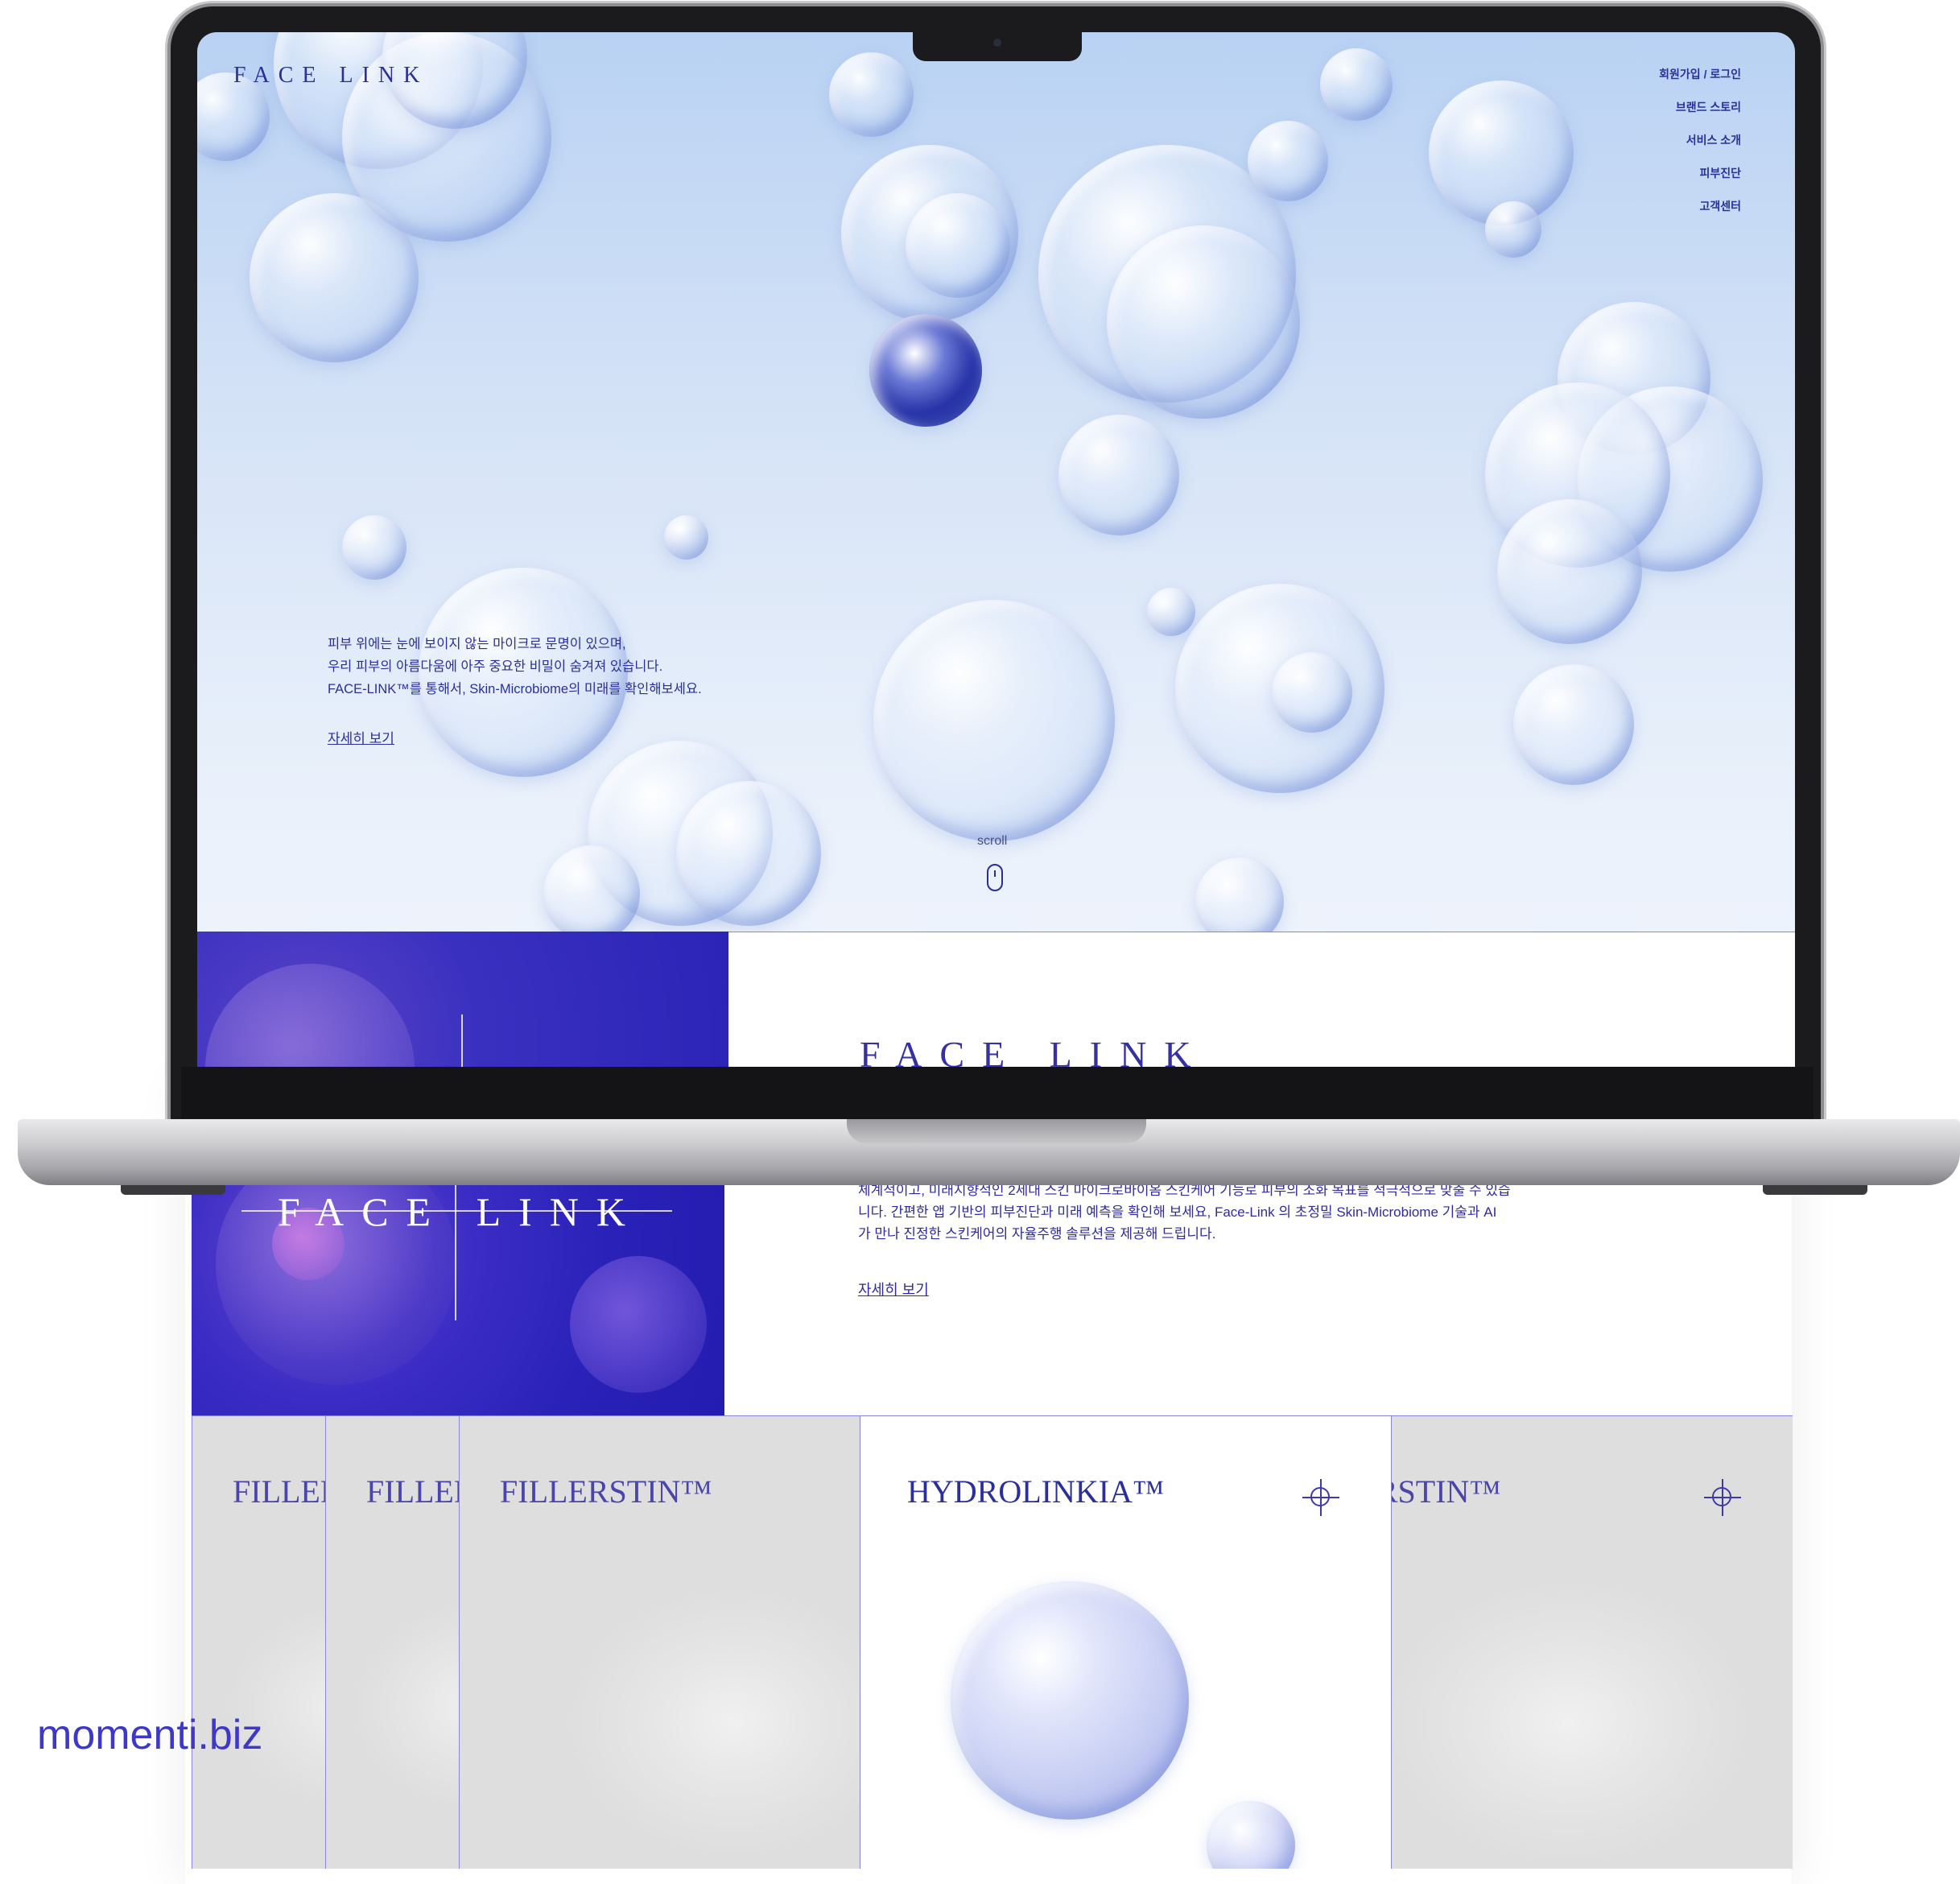 This screenshot has width=1960, height=1884. I want to click on nav-item-service: 서비스 소개, so click(1700, 140).